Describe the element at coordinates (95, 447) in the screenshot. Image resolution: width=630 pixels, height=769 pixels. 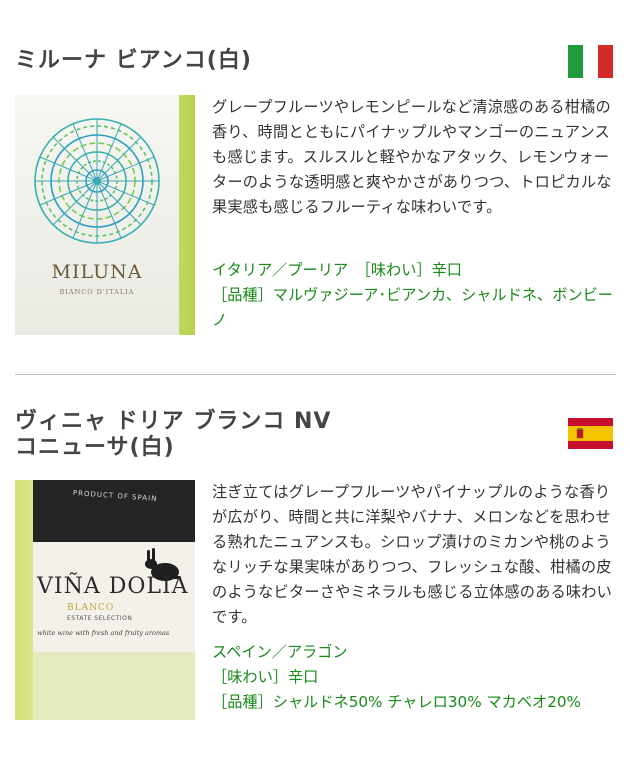
I see `wine-title-line-2: コニューサ(白)` at that location.